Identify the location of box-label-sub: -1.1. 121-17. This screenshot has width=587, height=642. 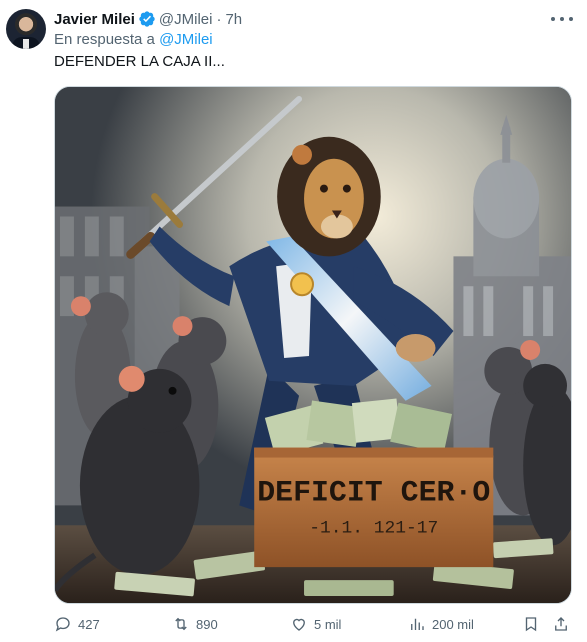
(373, 528).